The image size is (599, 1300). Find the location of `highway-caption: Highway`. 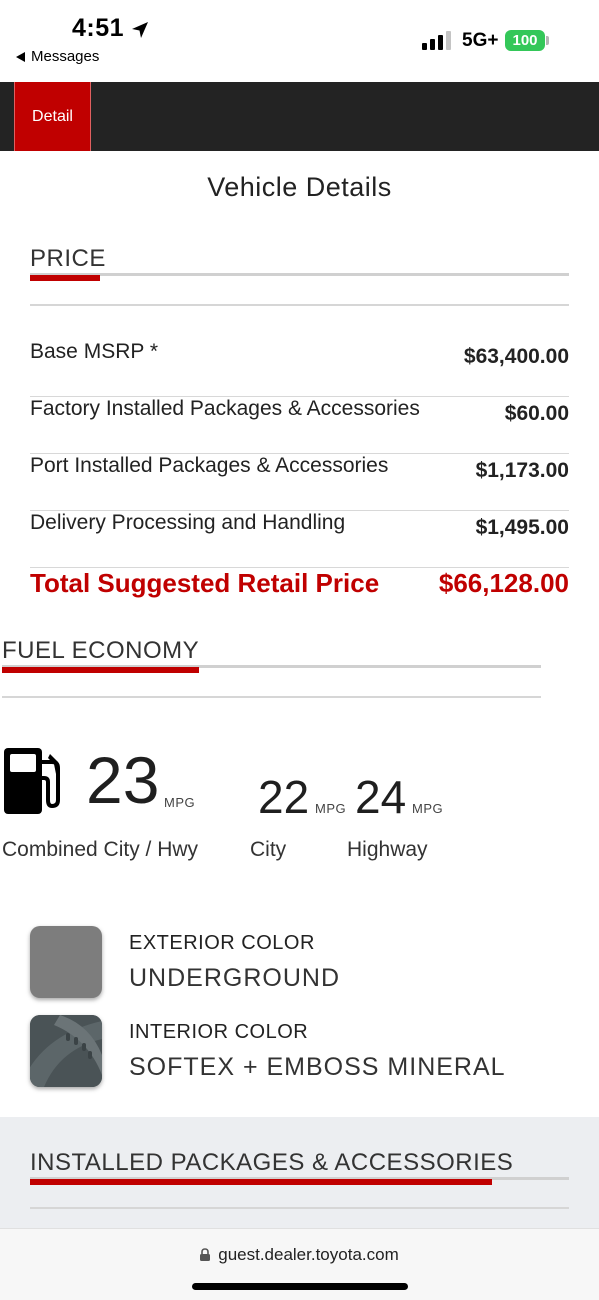

highway-caption: Highway is located at coordinates (387, 849).